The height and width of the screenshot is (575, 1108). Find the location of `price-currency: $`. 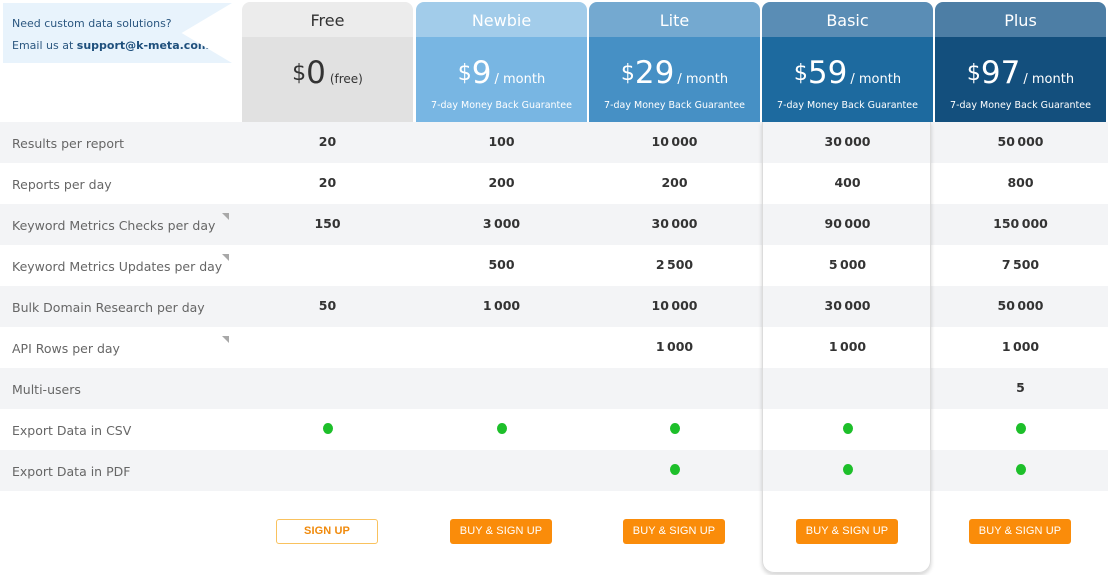

price-currency: $ is located at coordinates (299, 73).